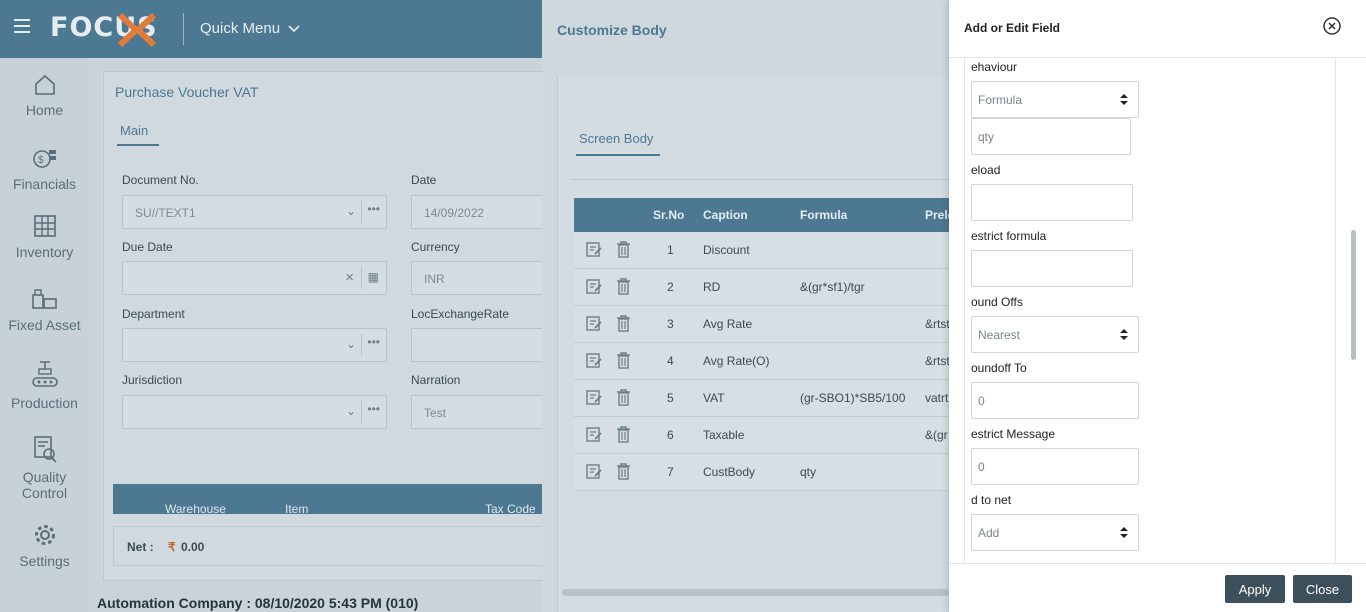 The image size is (1366, 612). What do you see at coordinates (937, 324) in the screenshot?
I see `cell-preload: &rtst` at bounding box center [937, 324].